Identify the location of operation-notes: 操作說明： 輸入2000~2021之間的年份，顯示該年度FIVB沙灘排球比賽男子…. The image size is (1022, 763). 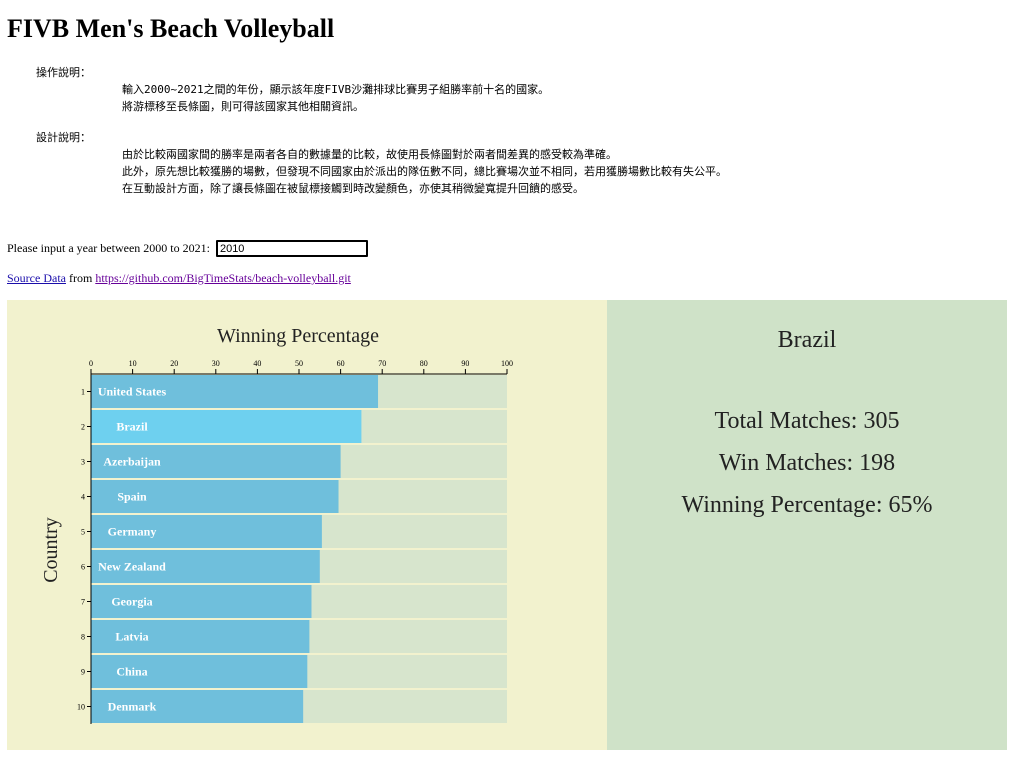
(516, 89).